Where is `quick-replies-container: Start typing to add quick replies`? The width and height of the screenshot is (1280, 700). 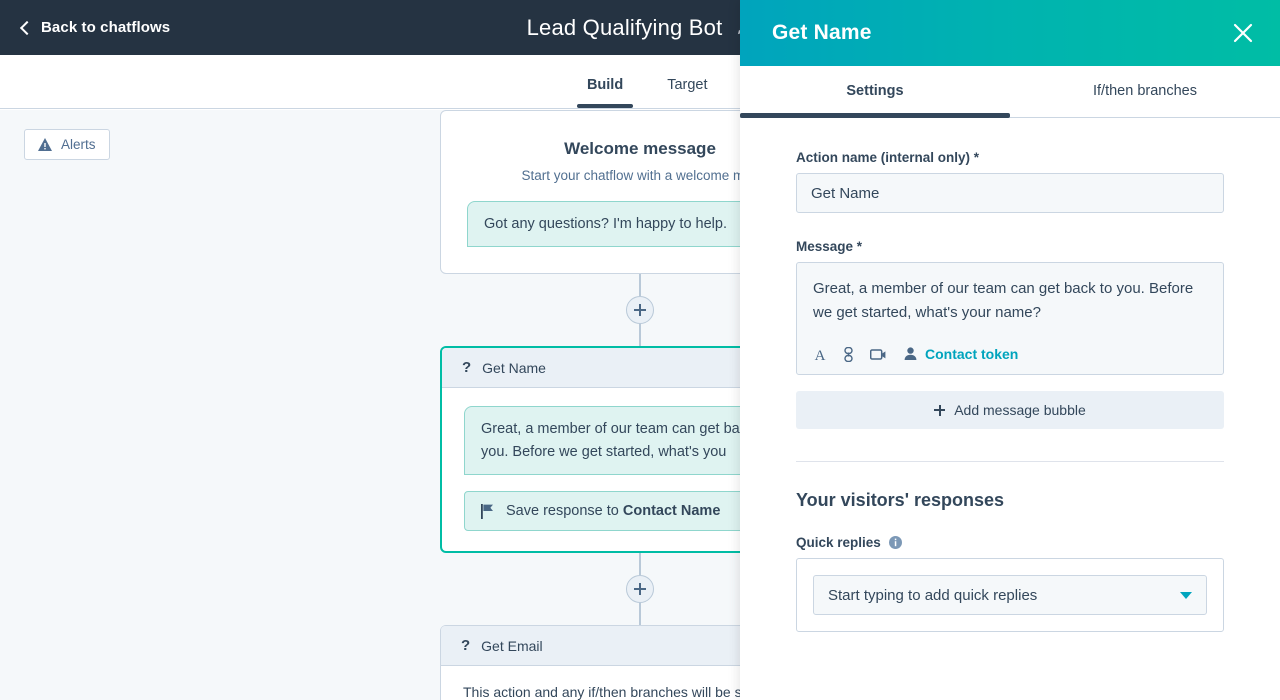 quick-replies-container: Start typing to add quick replies is located at coordinates (1010, 595).